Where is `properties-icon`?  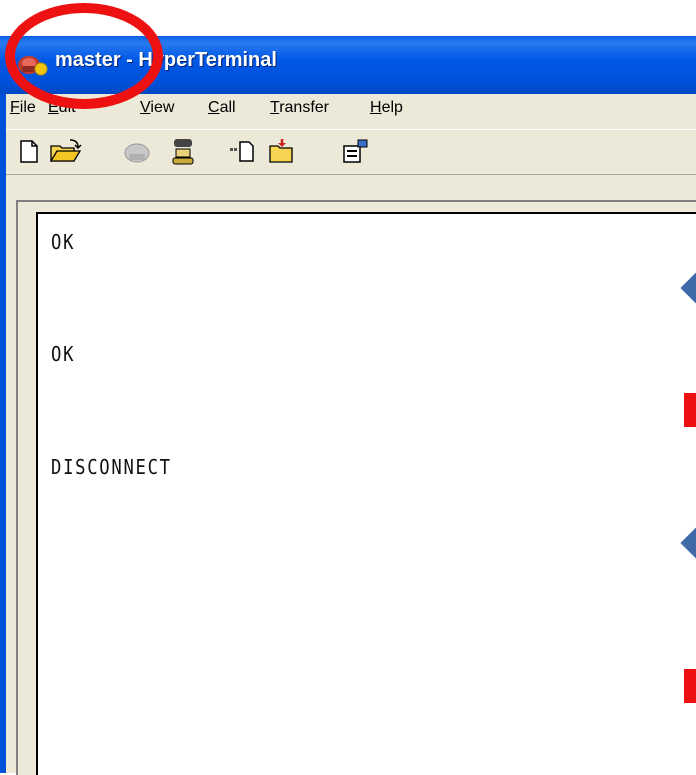 properties-icon is located at coordinates (356, 151).